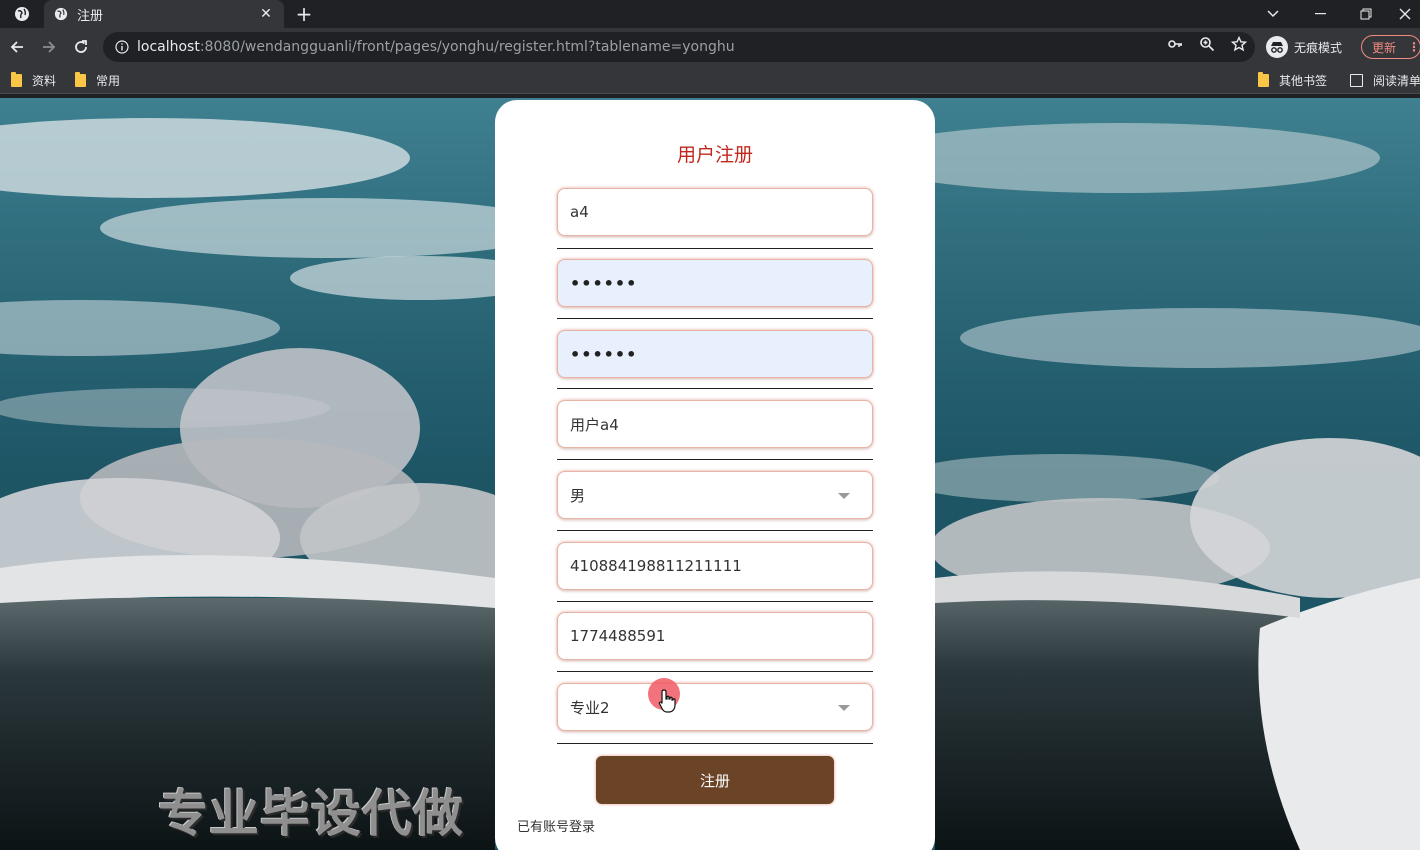  What do you see at coordinates (579, 212) in the screenshot?
I see `account-value: a4` at bounding box center [579, 212].